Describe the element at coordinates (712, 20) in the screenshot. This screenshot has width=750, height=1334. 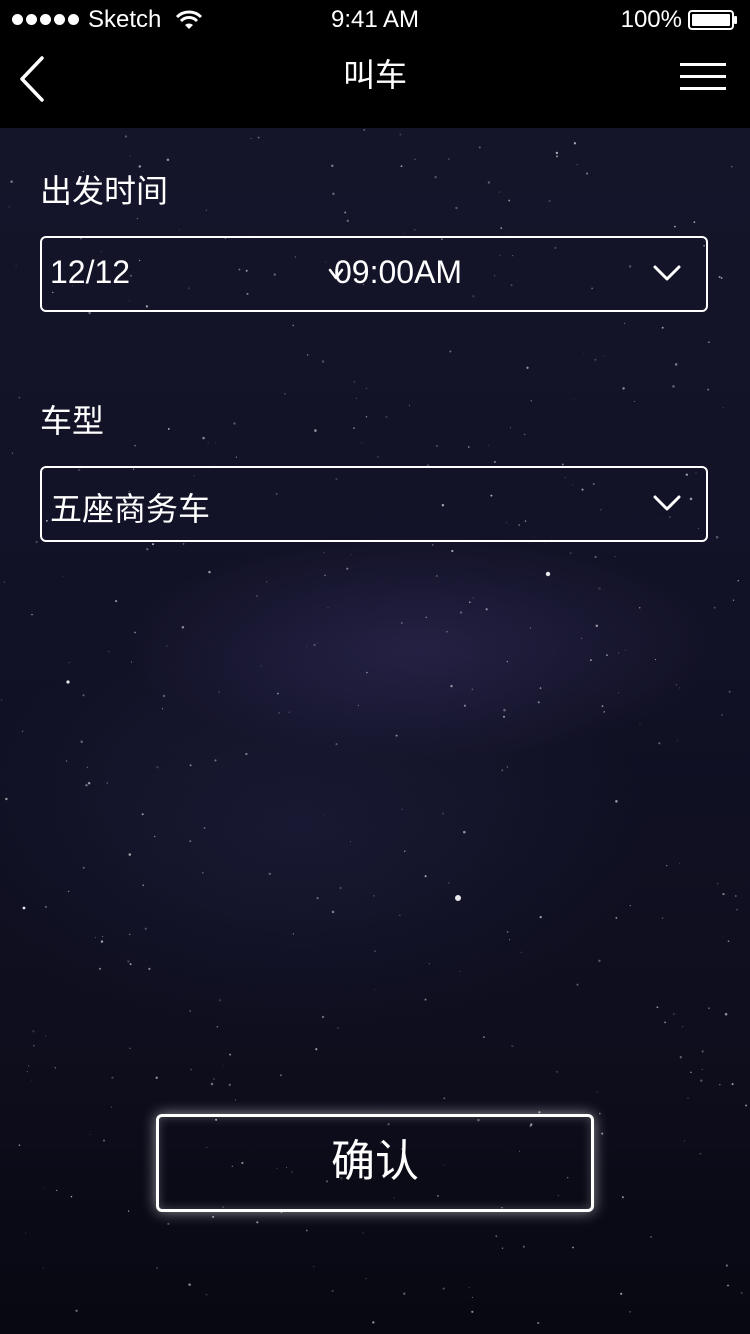
I see `battery-icon` at that location.